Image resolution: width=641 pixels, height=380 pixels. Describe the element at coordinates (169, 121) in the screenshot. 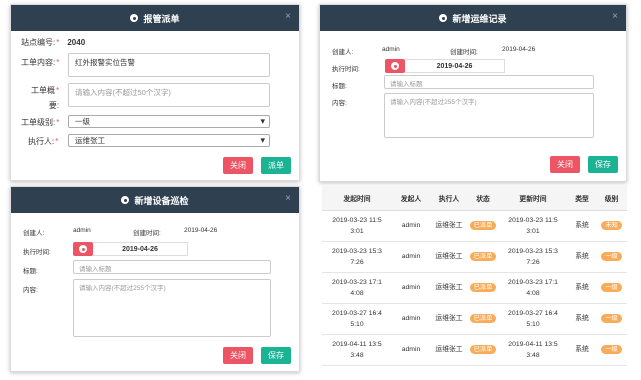

I see `level-select: 一级` at that location.